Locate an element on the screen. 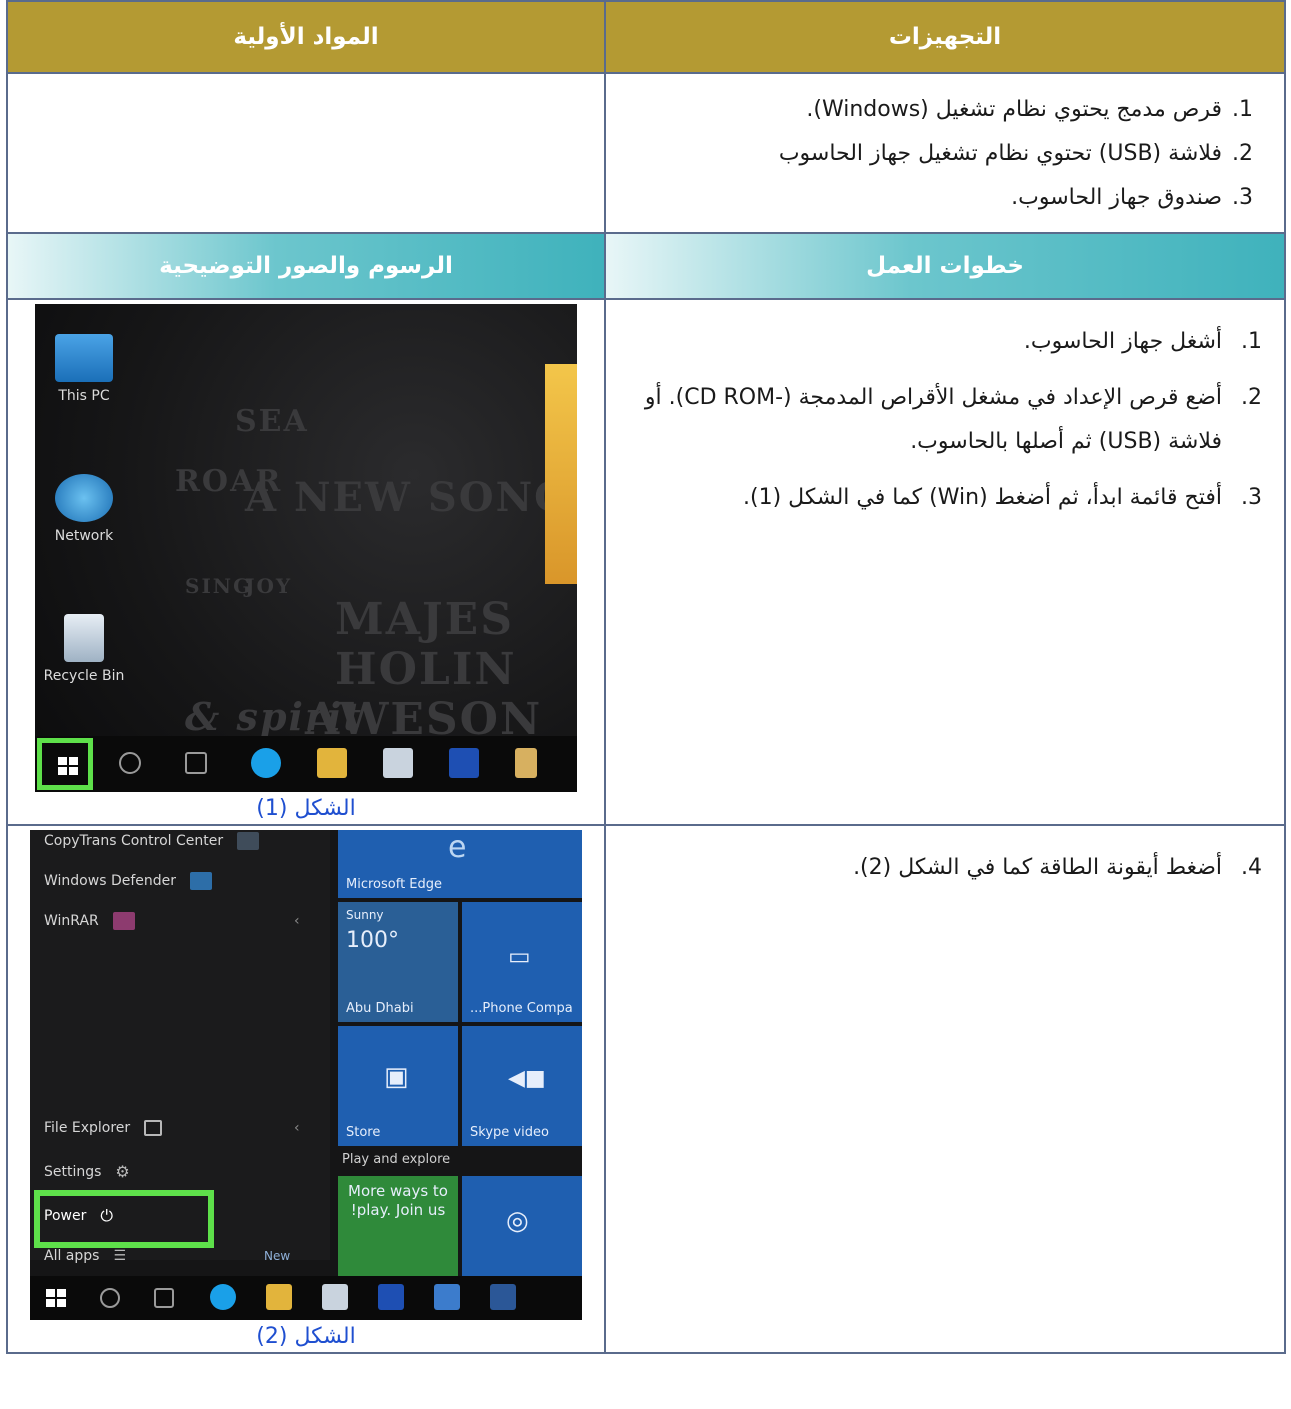 The width and height of the screenshot is (1291, 1409). materials-cell is located at coordinates (306, 153).